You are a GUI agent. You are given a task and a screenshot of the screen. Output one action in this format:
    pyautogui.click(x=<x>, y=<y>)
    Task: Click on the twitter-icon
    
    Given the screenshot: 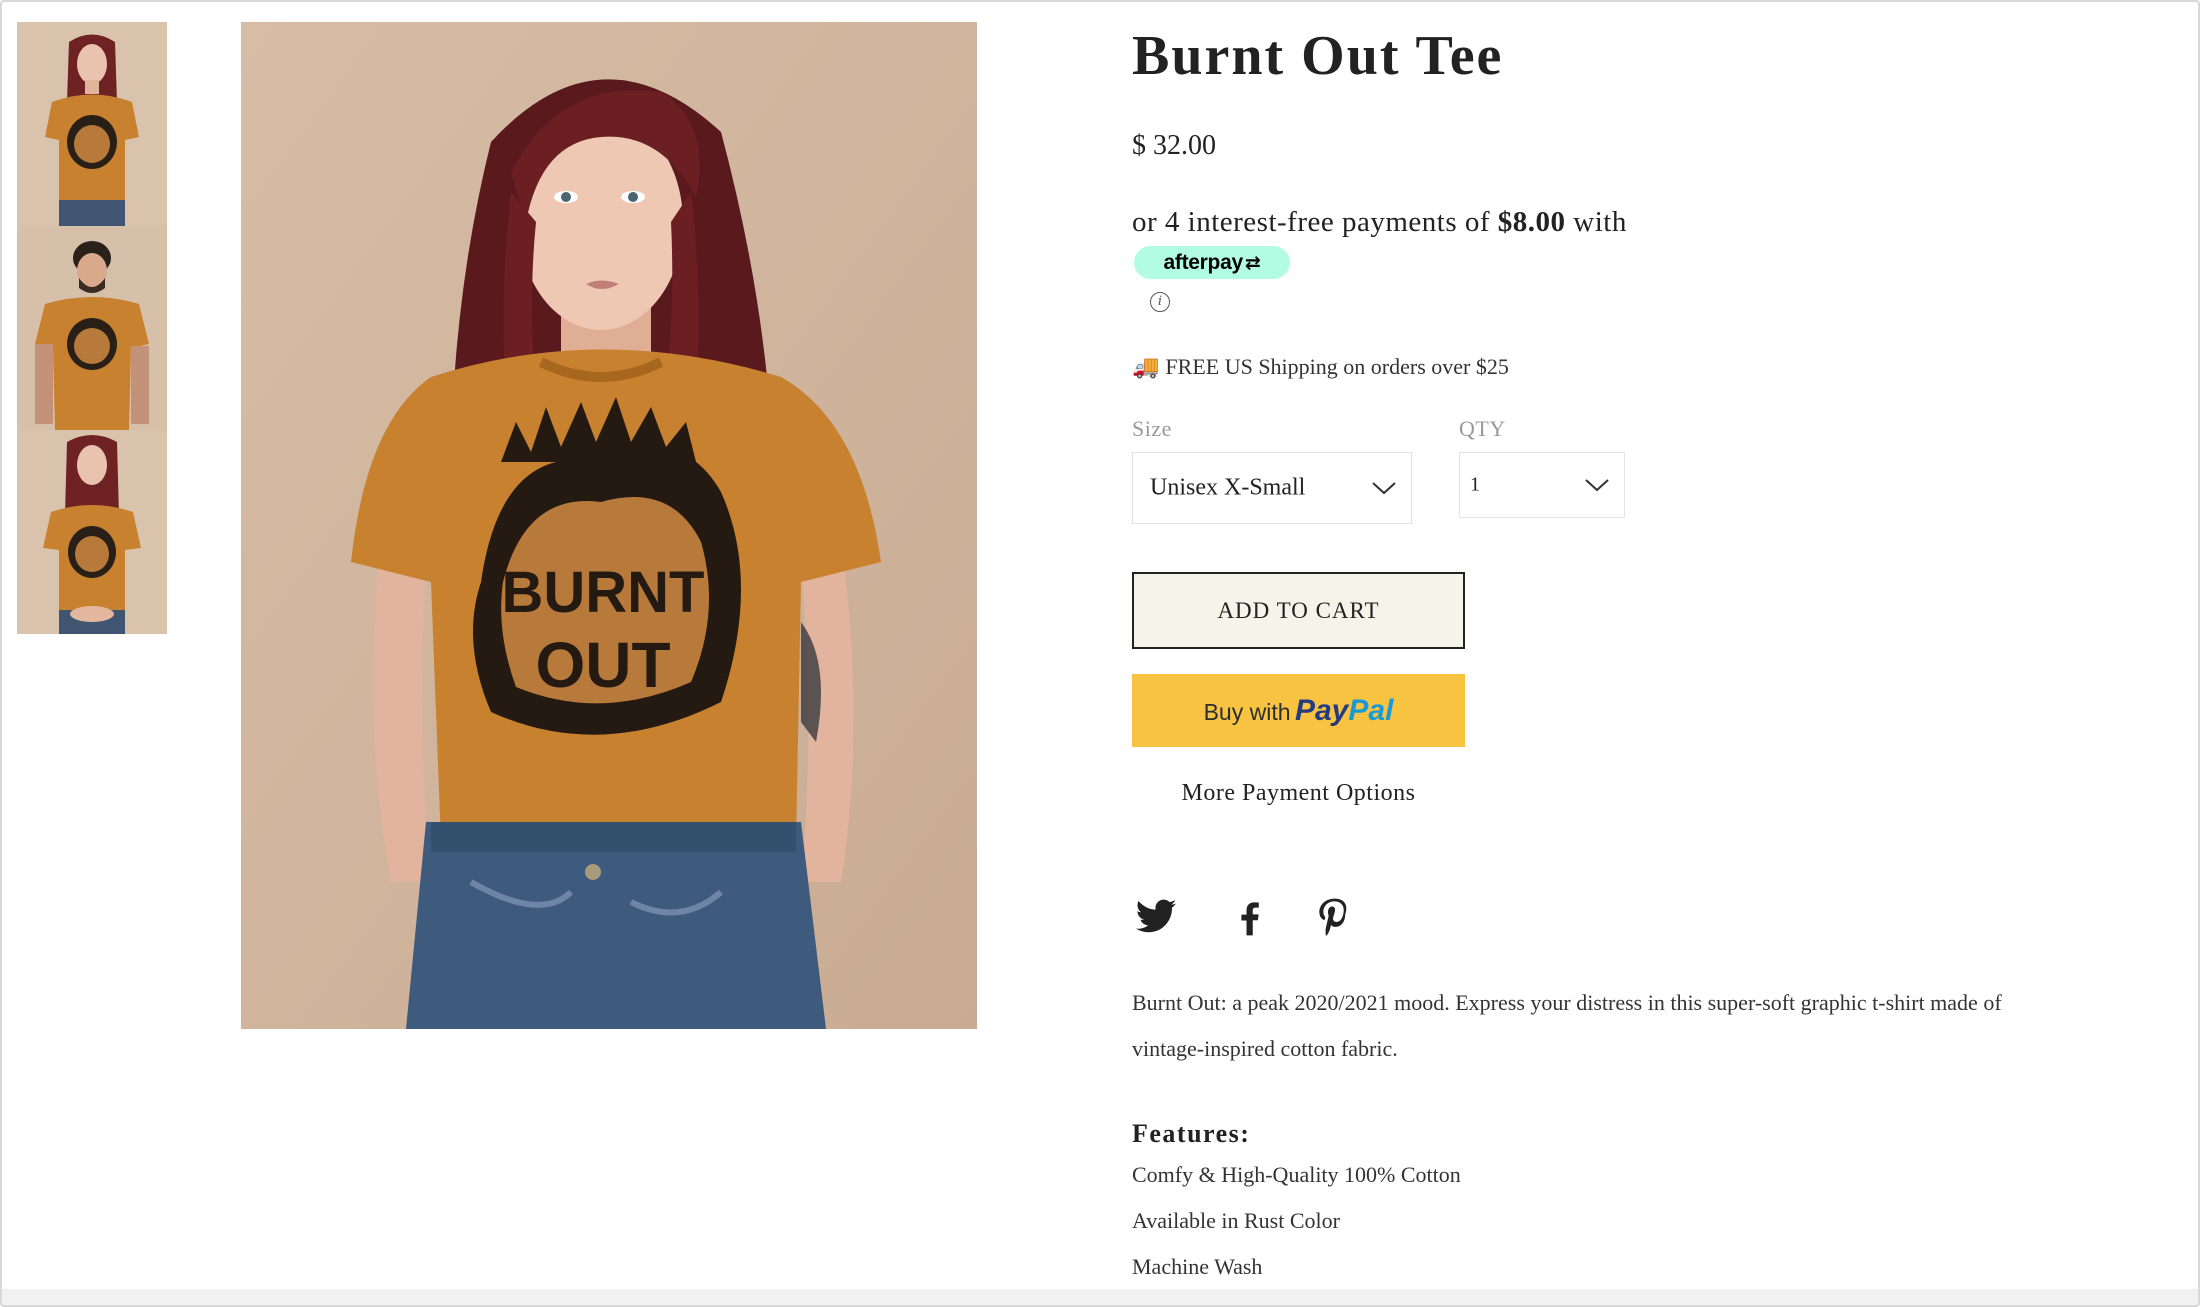 What is the action you would take?
    pyautogui.click(x=1156, y=917)
    